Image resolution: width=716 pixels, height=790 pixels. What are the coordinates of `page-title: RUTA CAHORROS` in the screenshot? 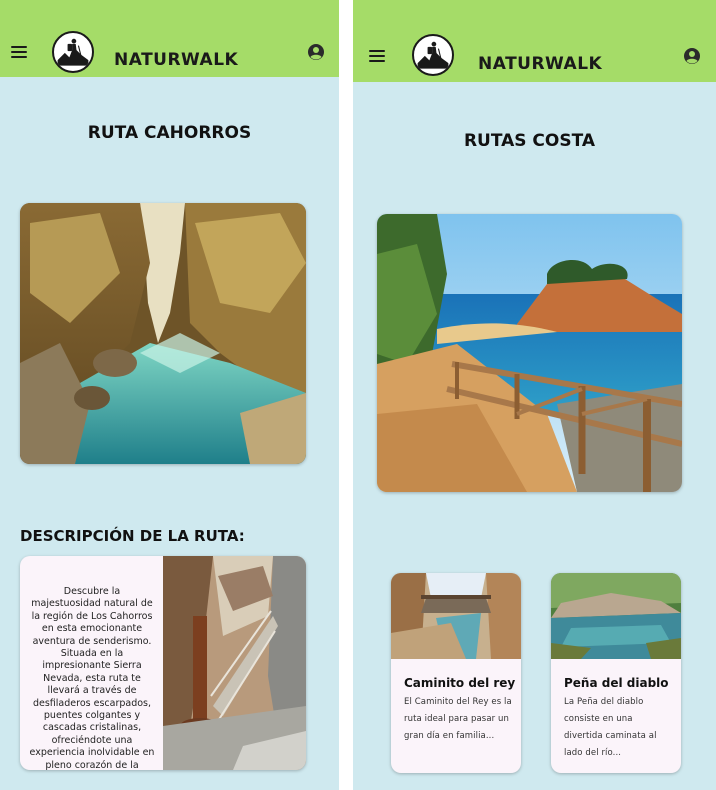 It's located at (169, 133).